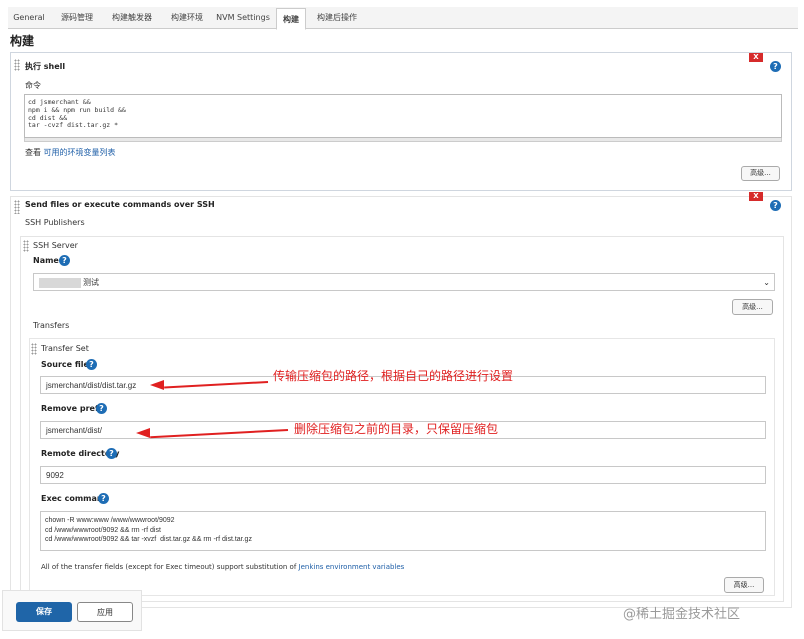 The width and height of the screenshot is (804, 639). What do you see at coordinates (51, 325) in the screenshot?
I see `transfers-label: Transfers` at bounding box center [51, 325].